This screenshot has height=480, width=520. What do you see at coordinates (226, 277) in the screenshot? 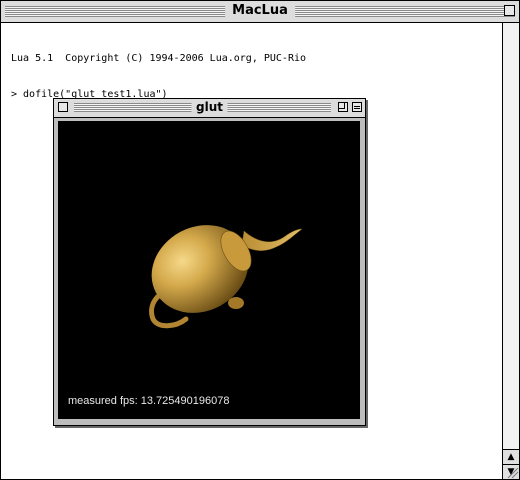
I see `teapot-render` at bounding box center [226, 277].